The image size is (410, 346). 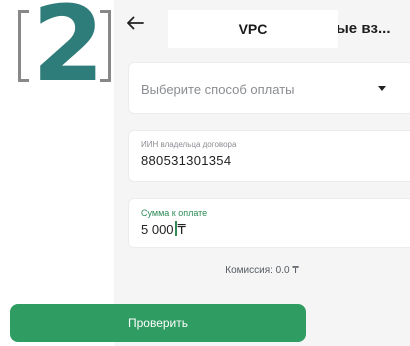 I want to click on iin-label: ИИН владельца договора, so click(x=189, y=144).